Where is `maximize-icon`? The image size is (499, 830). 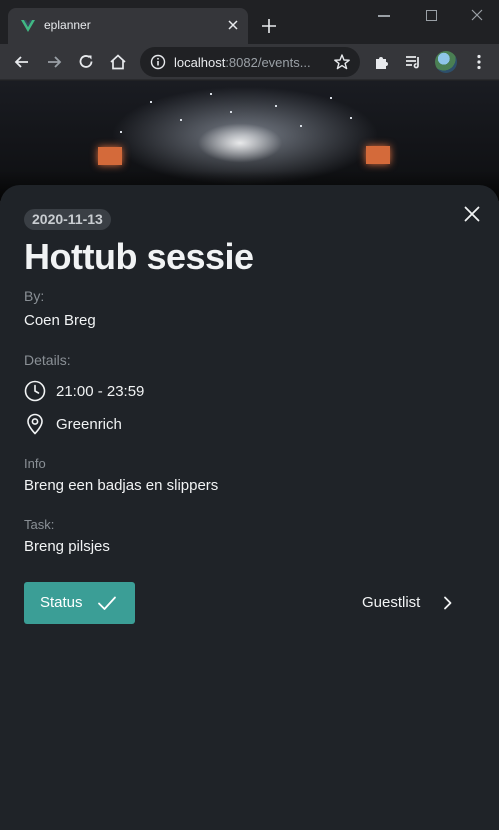
maximize-icon is located at coordinates (431, 15).